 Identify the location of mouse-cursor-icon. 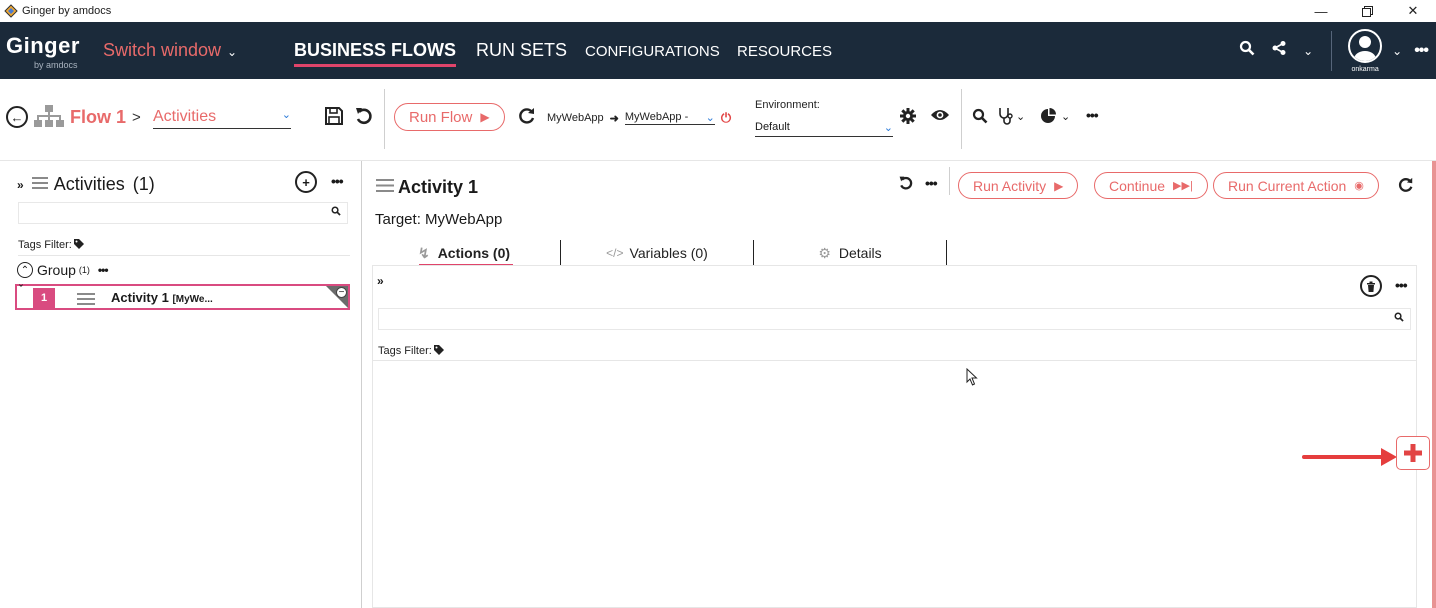
(972, 379).